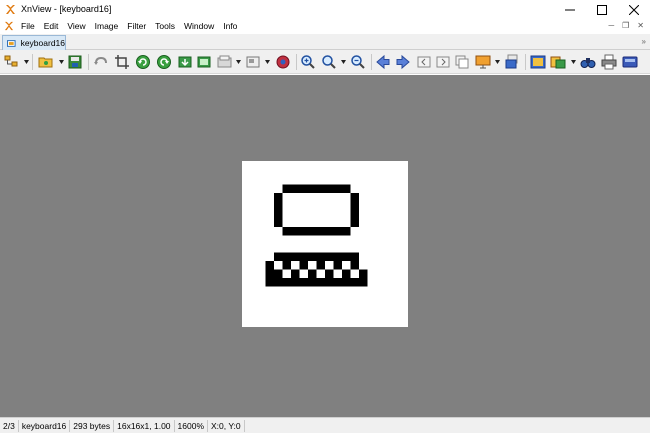  What do you see at coordinates (28, 26) in the screenshot?
I see `menu-file: File` at bounding box center [28, 26].